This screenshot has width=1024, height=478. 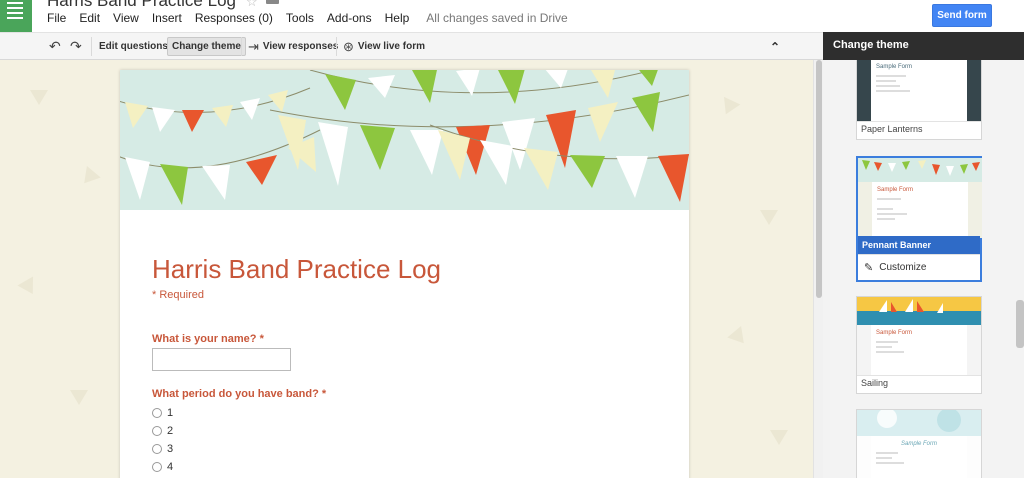 I want to click on period-option-4: 4, so click(x=162, y=467).